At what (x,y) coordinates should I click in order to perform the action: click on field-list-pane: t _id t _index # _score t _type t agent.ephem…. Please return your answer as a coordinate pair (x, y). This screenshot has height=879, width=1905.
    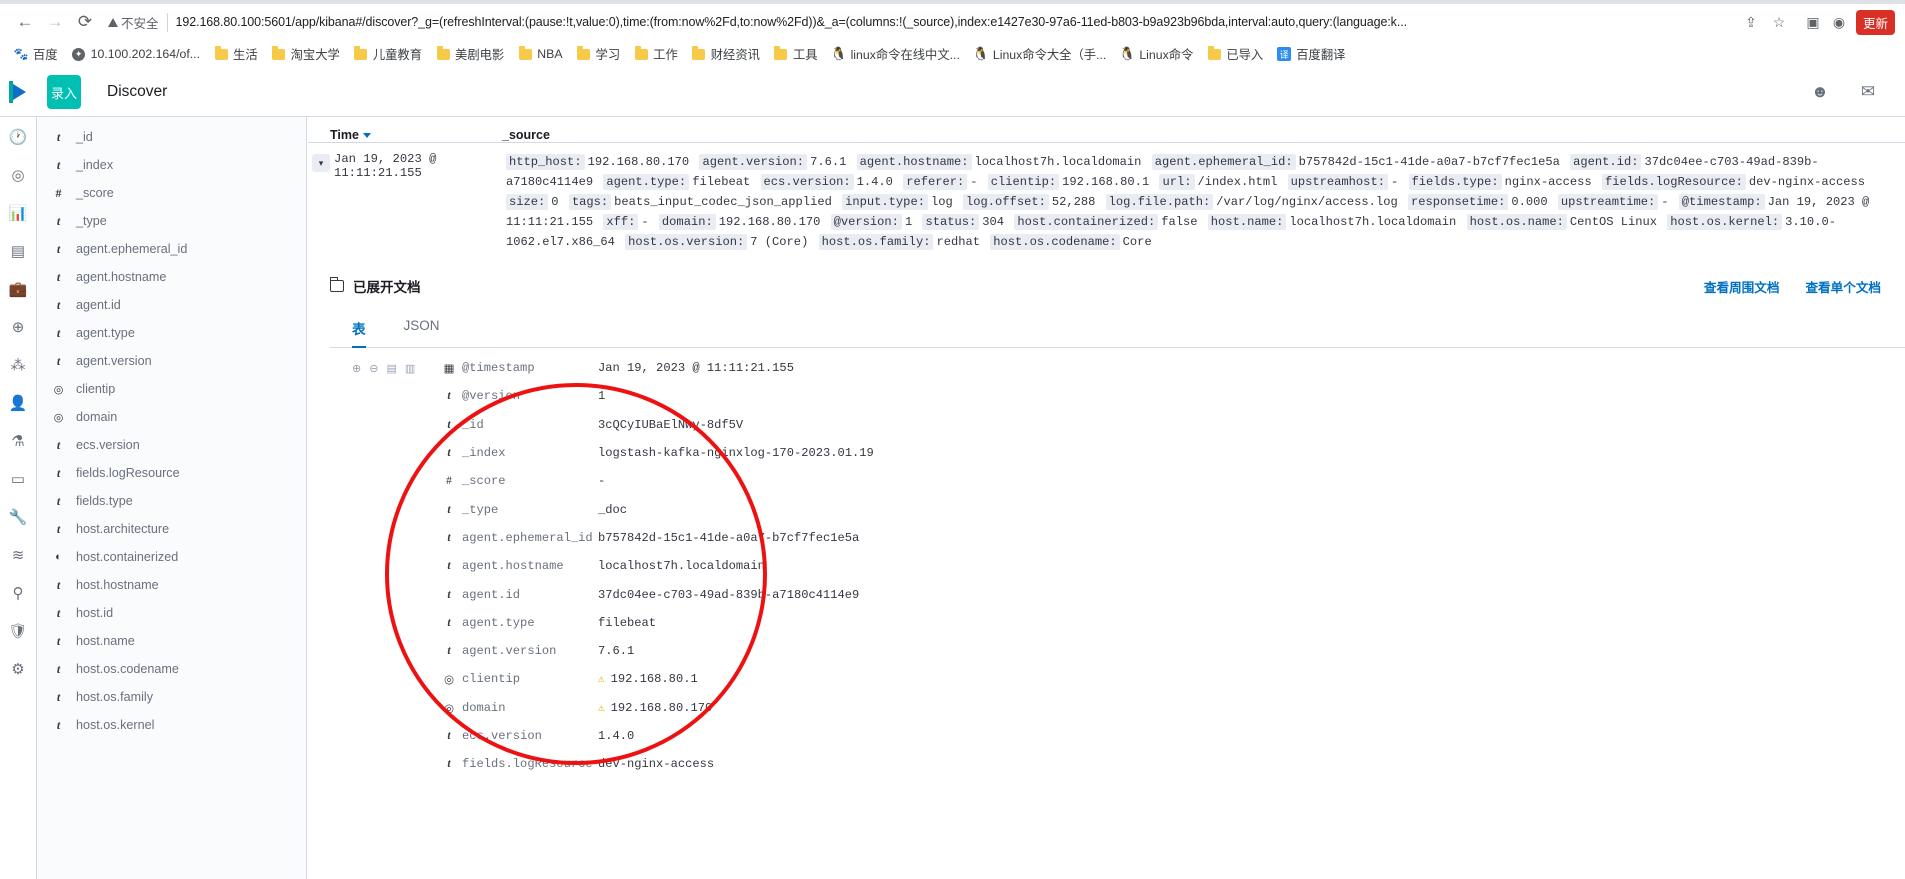
    Looking at the image, I should click on (172, 498).